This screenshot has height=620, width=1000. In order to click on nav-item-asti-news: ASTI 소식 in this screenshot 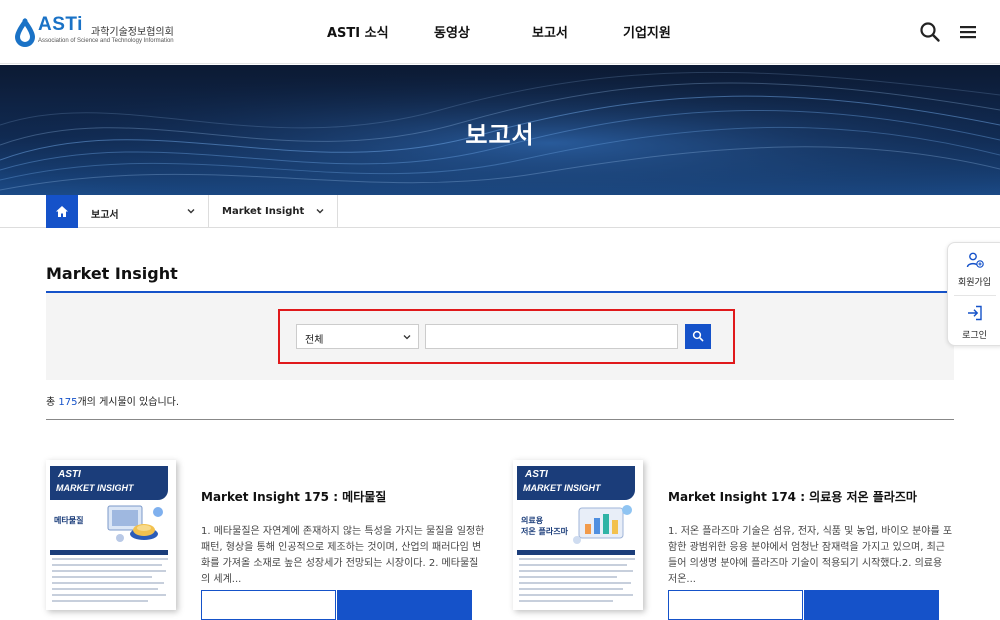, I will do `click(358, 31)`.